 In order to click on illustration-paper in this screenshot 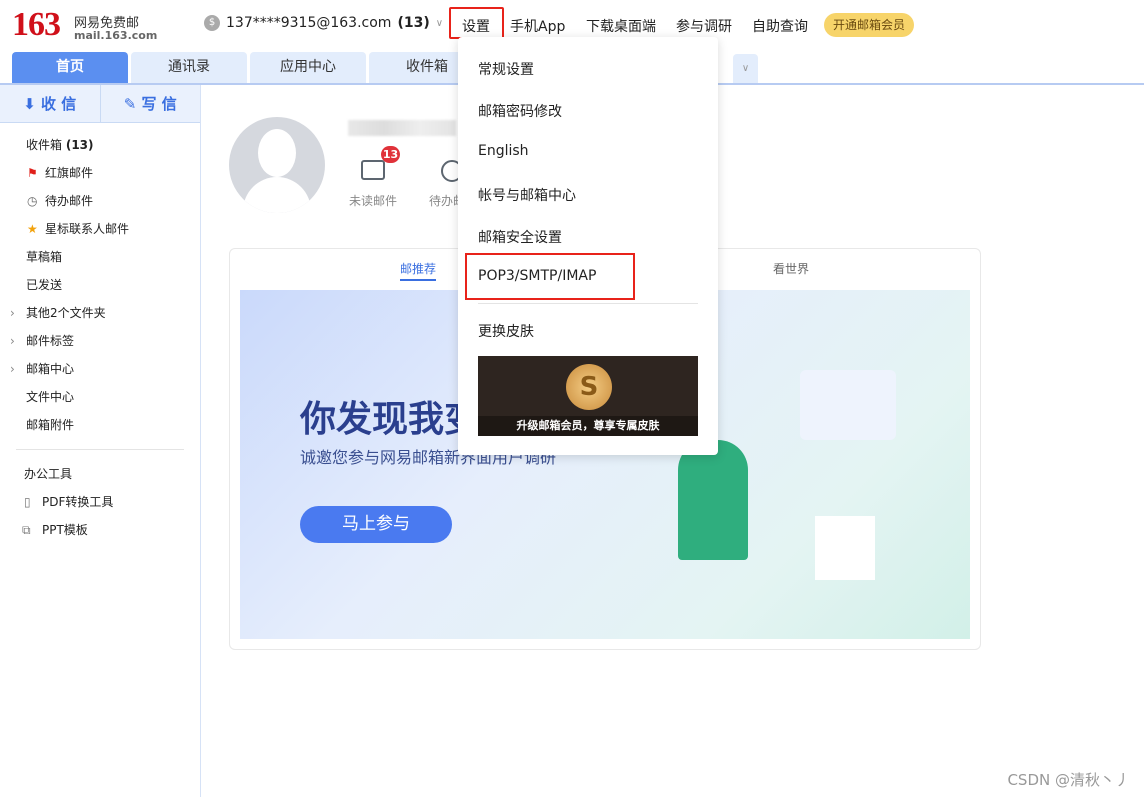, I will do `click(845, 548)`.